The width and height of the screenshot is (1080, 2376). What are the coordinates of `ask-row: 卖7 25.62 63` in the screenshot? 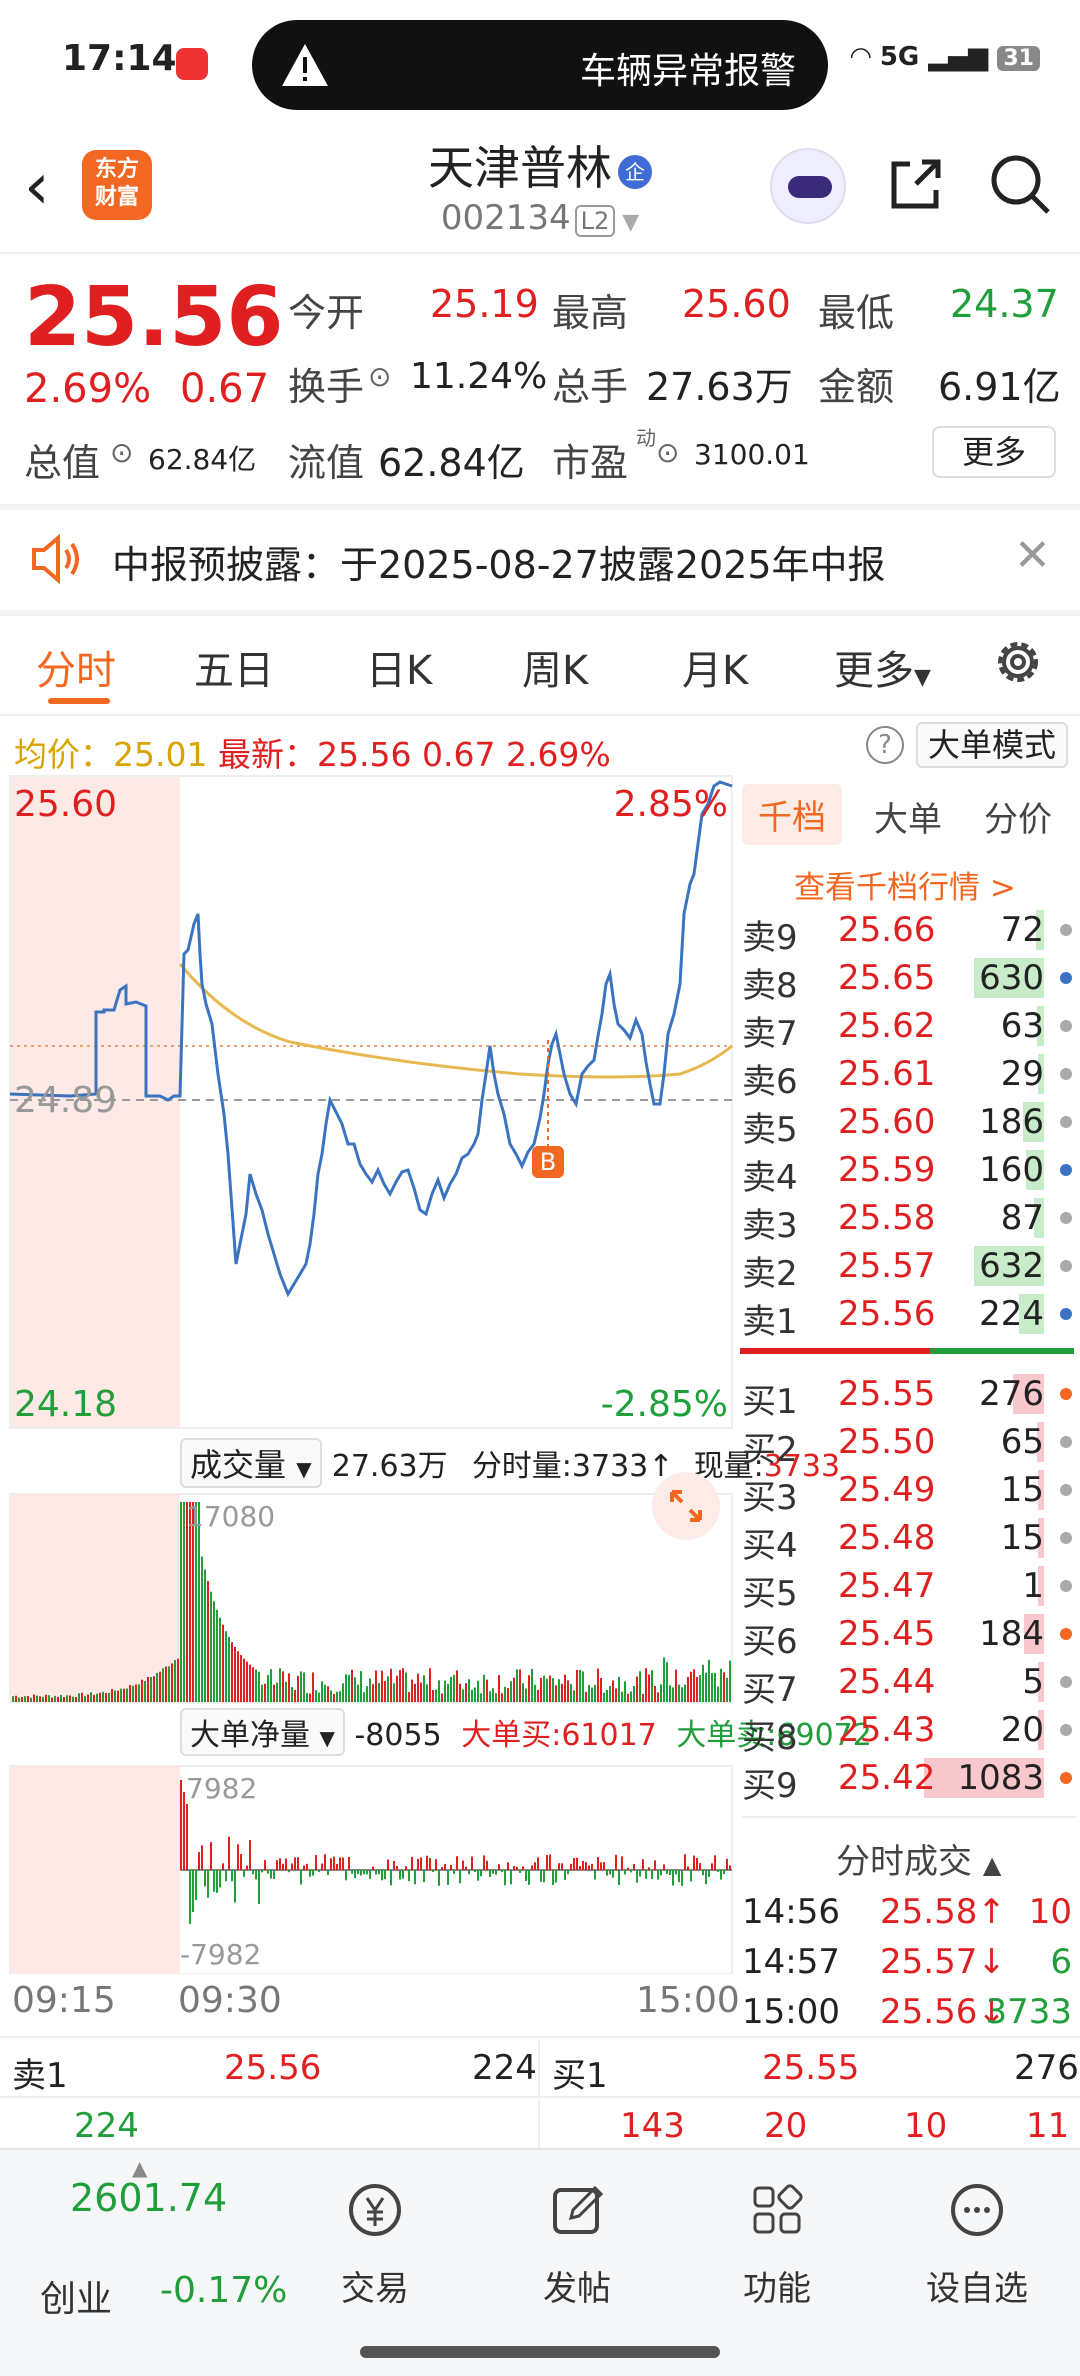 It's located at (909, 1028).